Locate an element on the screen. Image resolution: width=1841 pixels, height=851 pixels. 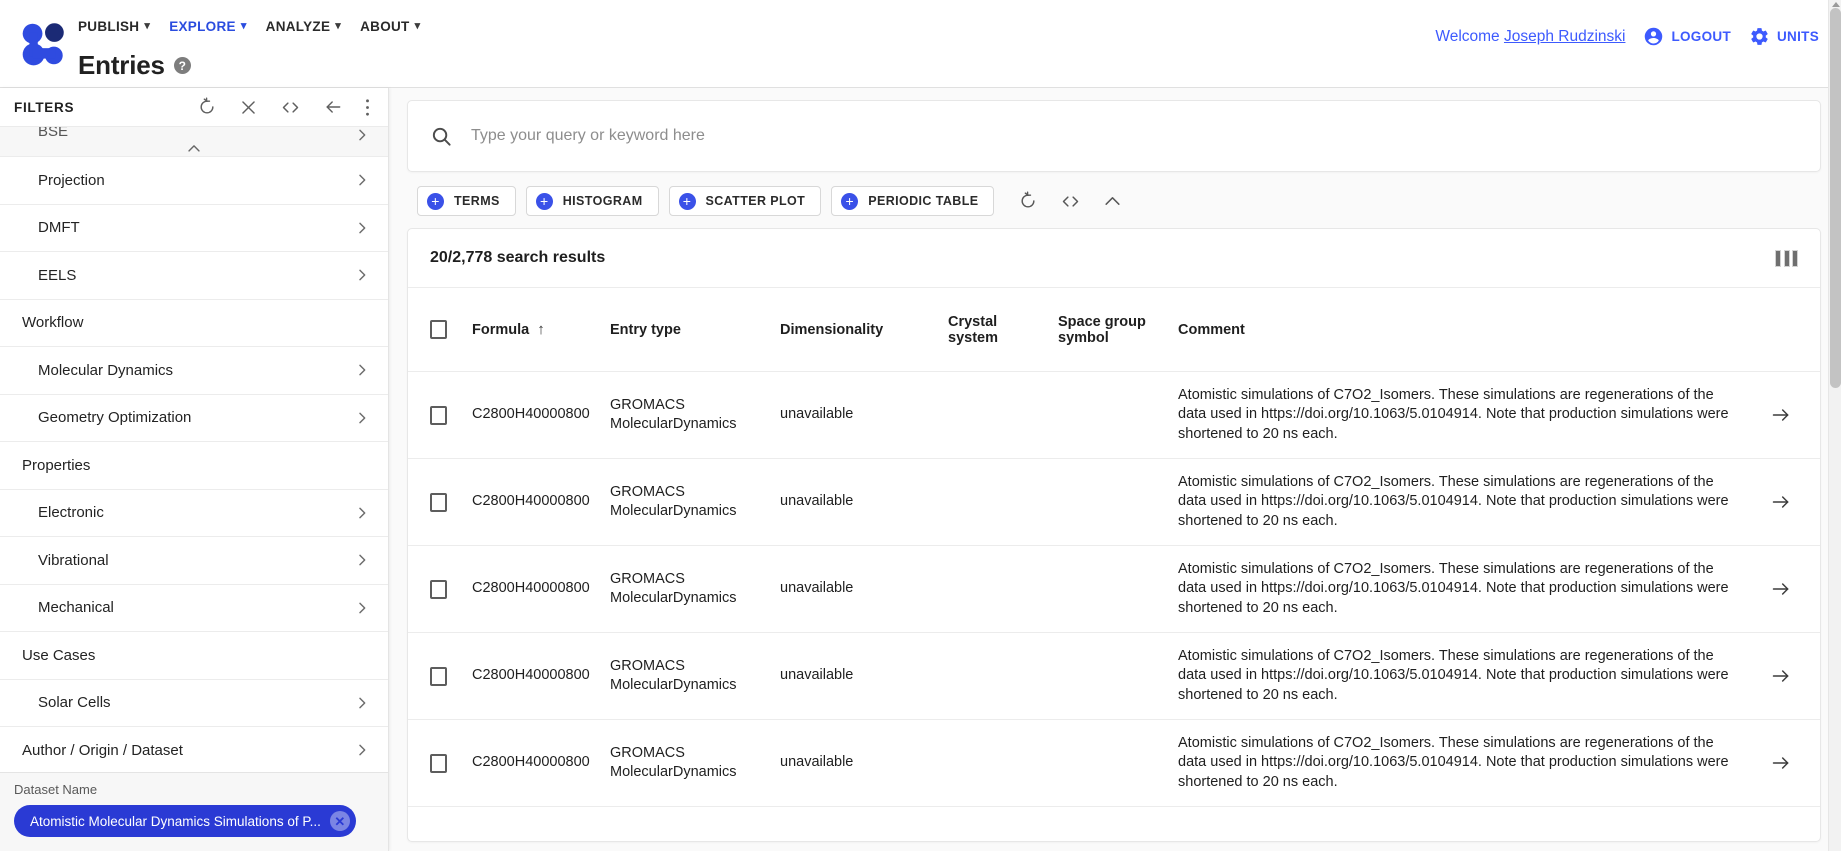
select-all-checkbox is located at coordinates (438, 329).